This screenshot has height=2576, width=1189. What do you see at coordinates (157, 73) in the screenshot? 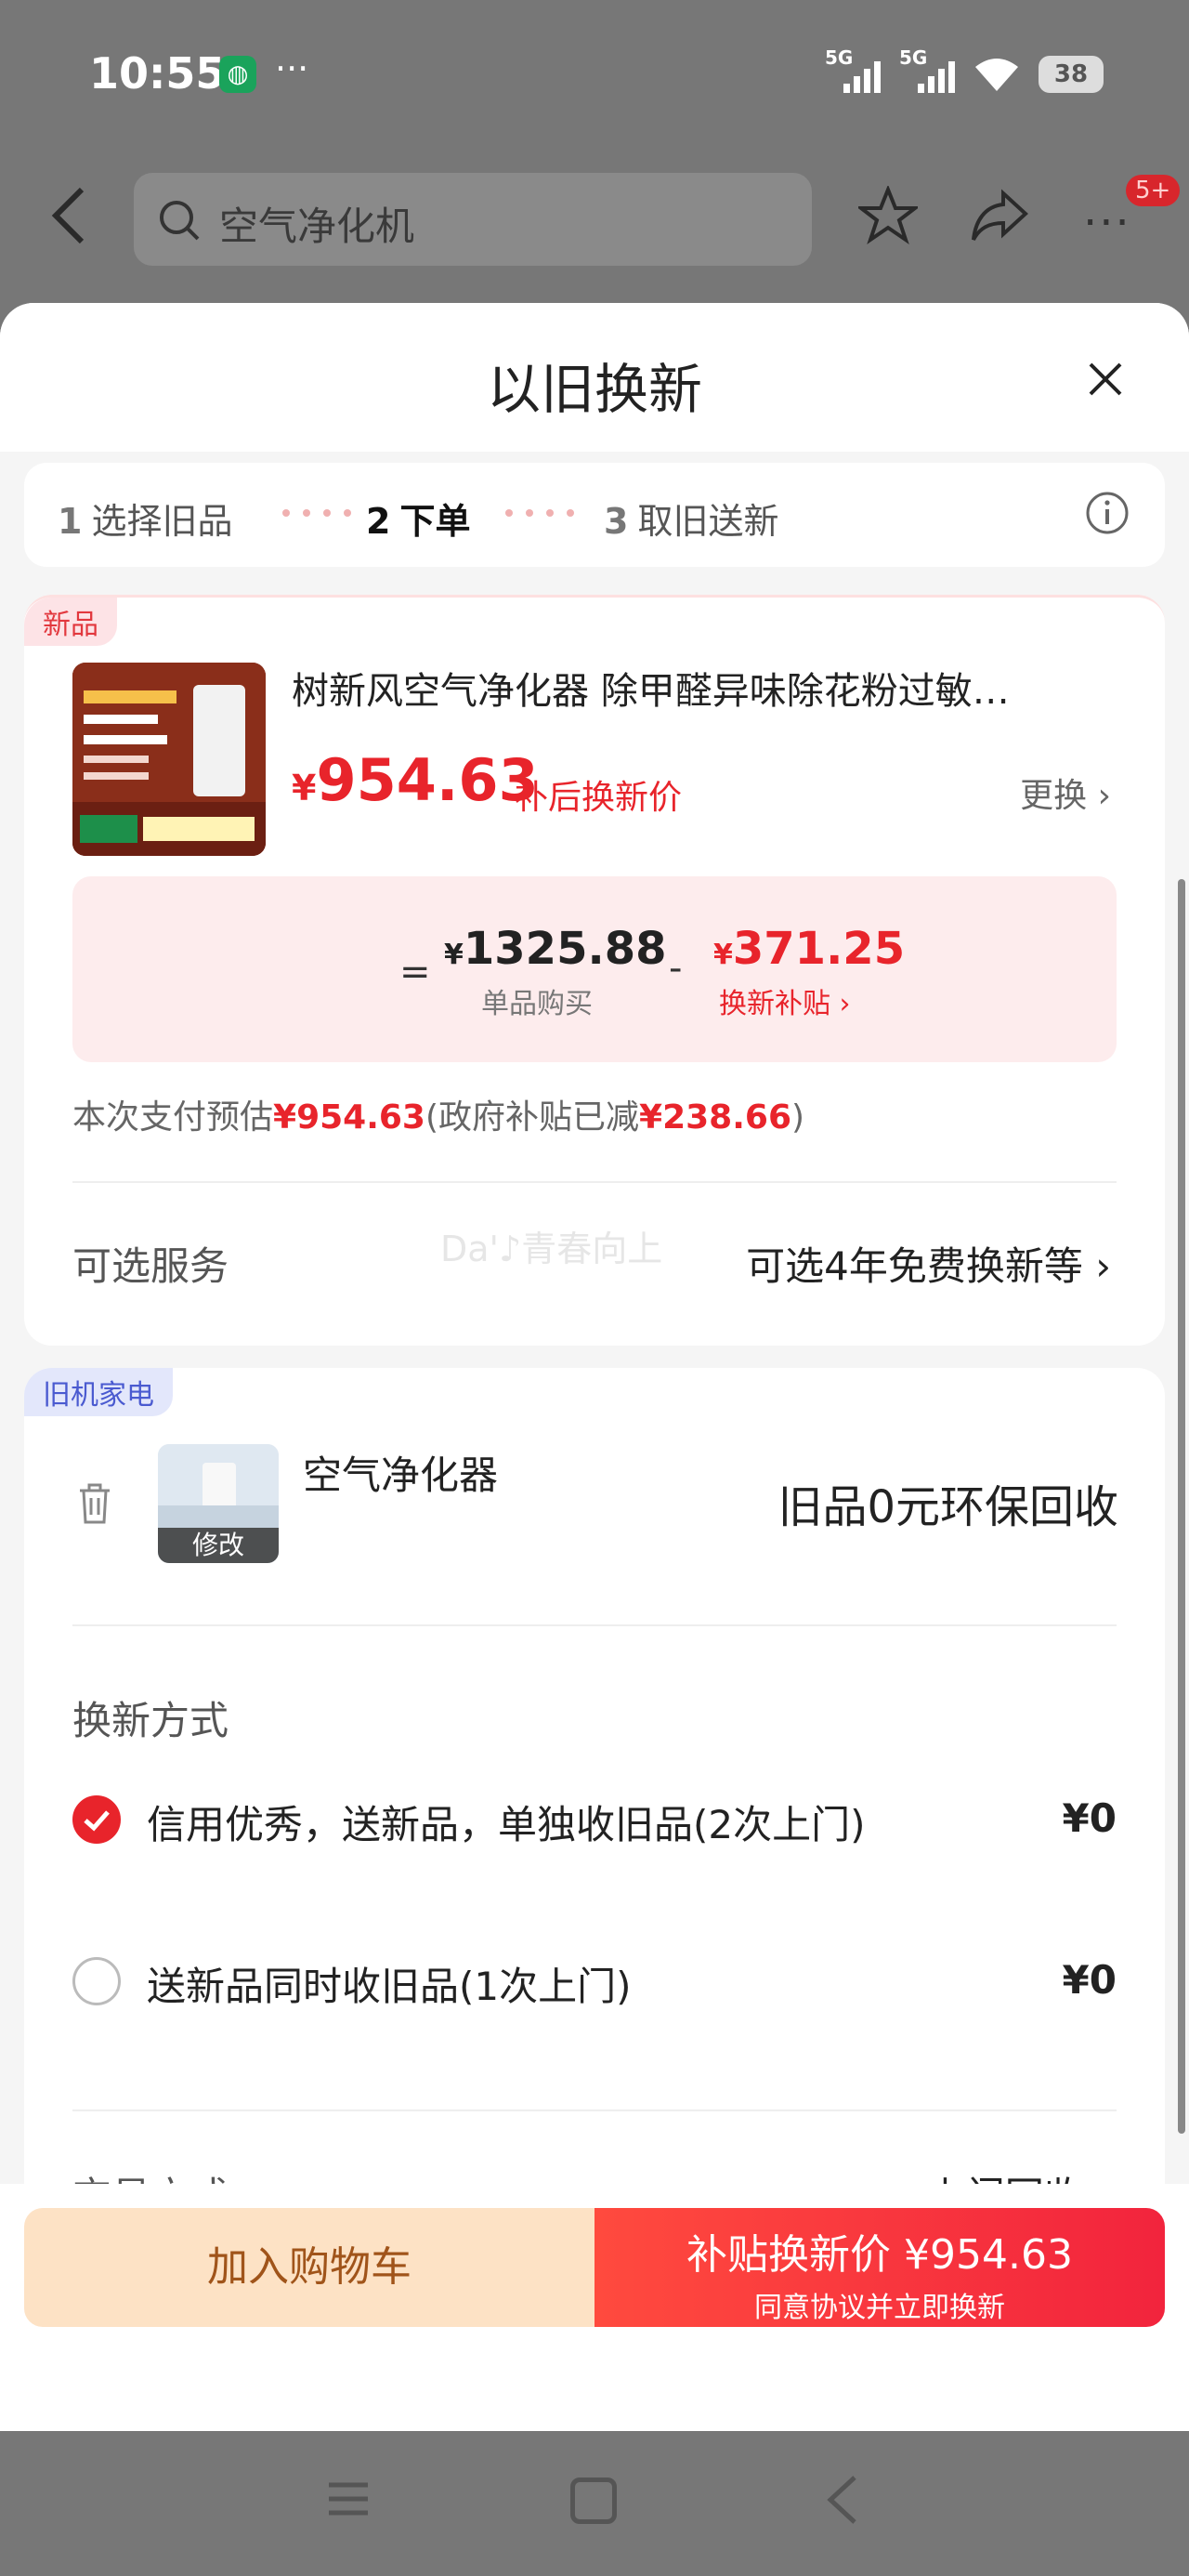
I see `clock: 10:55` at bounding box center [157, 73].